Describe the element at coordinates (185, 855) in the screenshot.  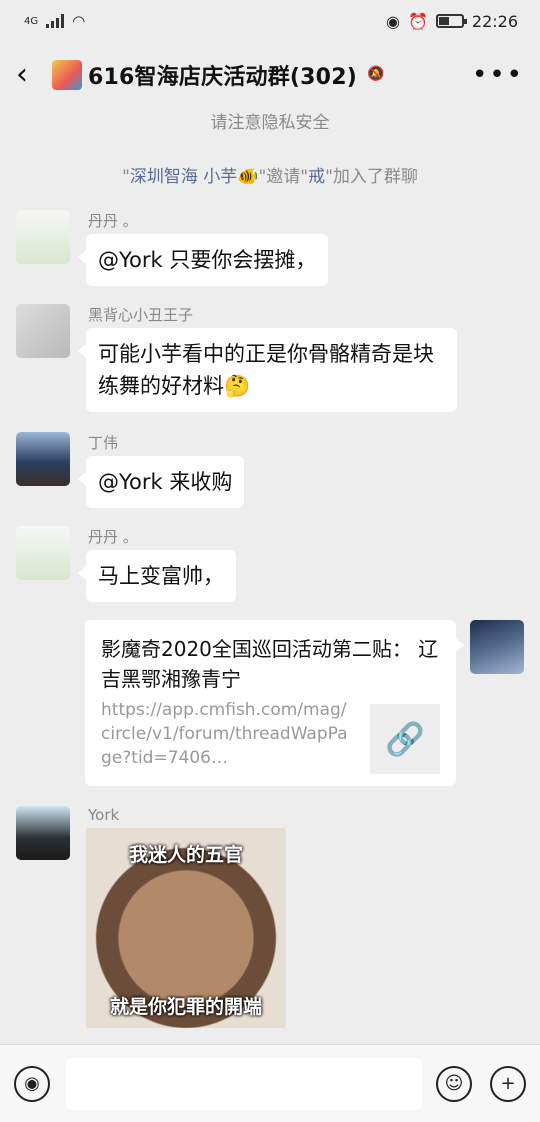
I see `sticker-caption-top: 我迷人的五官` at that location.